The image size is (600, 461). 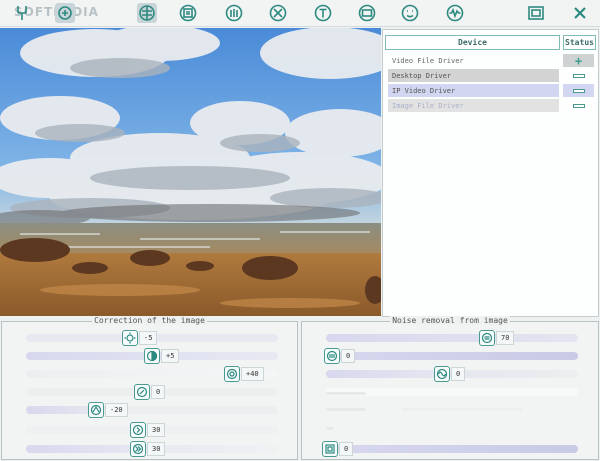 I want to click on plus-icon: +, so click(x=578, y=60).